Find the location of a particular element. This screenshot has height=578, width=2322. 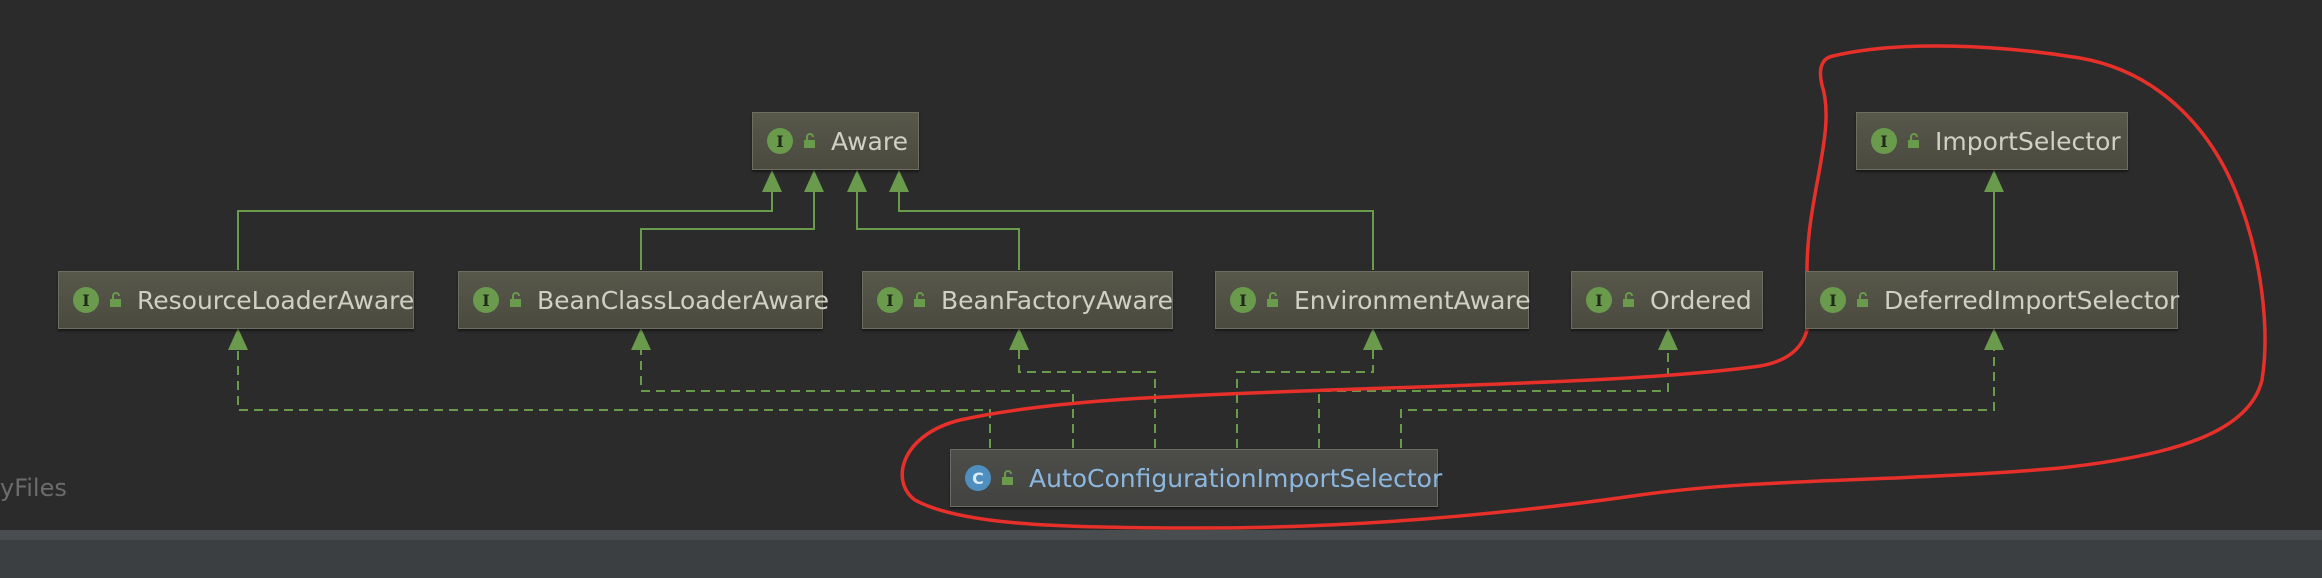

arrowhead-resourceloaderaware is located at coordinates (238, 339).